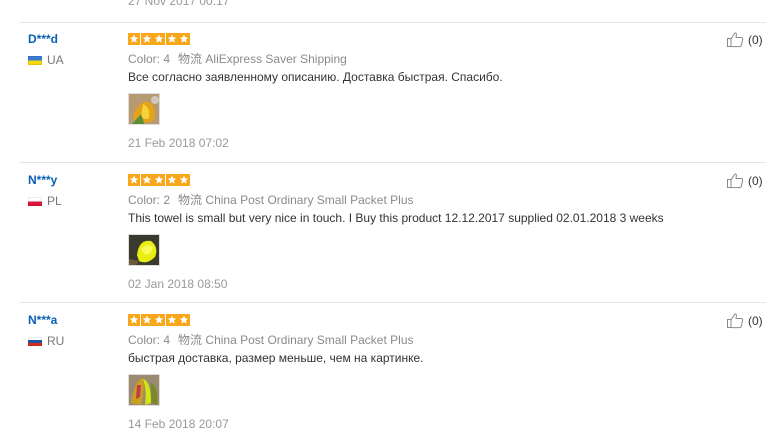 The image size is (784, 443). Describe the element at coordinates (178, 424) in the screenshot. I see `review-date: 14 Feb 2018 20:07` at that location.